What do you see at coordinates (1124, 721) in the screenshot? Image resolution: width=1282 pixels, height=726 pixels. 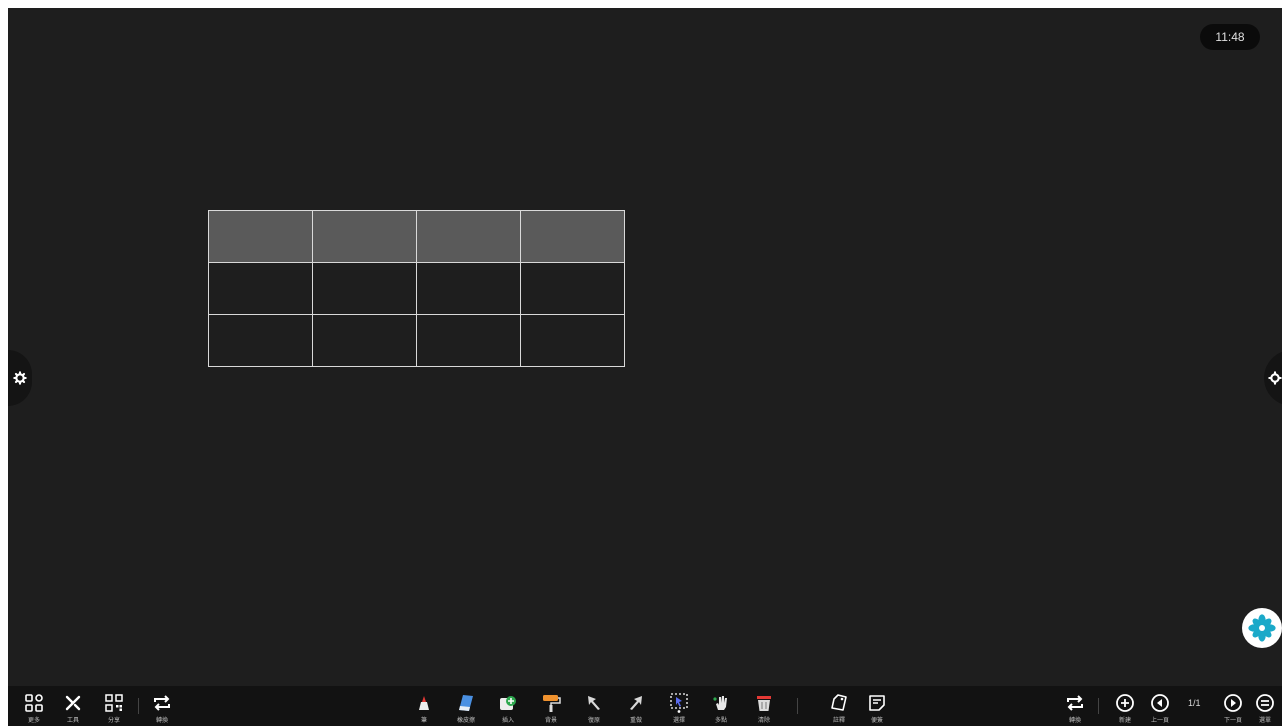 I see `toolbar-label: 新建` at bounding box center [1124, 721].